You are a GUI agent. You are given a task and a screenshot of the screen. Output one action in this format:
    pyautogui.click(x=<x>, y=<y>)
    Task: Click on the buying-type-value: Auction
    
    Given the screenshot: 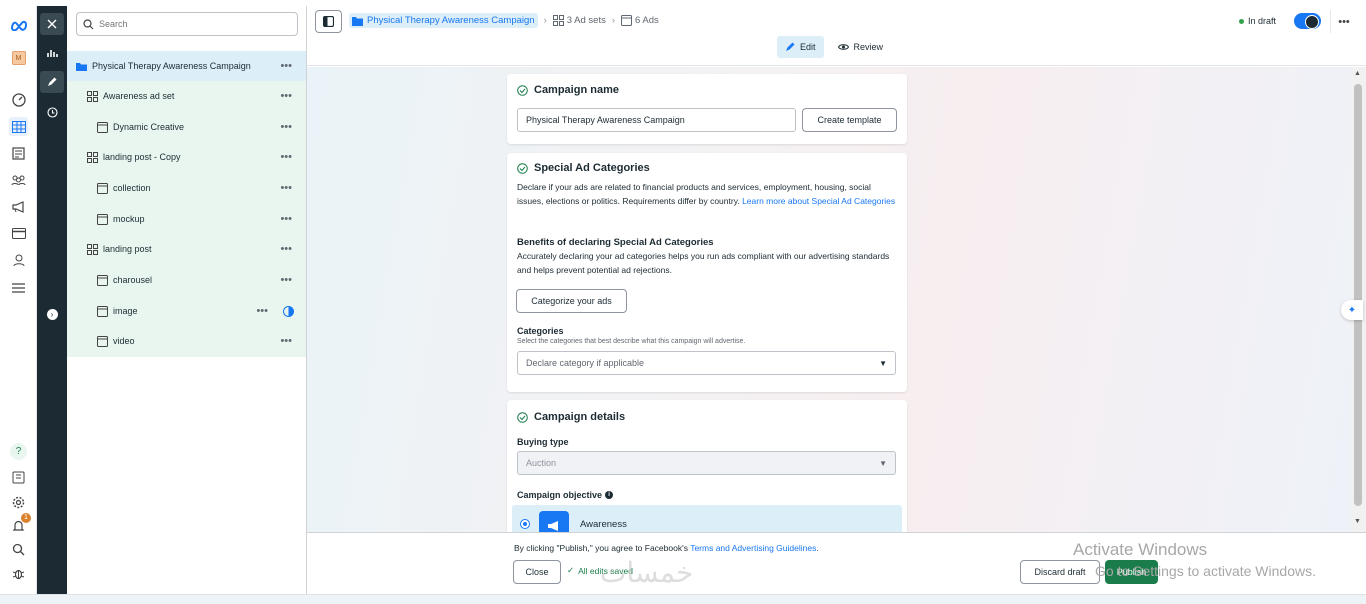 What is the action you would take?
    pyautogui.click(x=541, y=463)
    